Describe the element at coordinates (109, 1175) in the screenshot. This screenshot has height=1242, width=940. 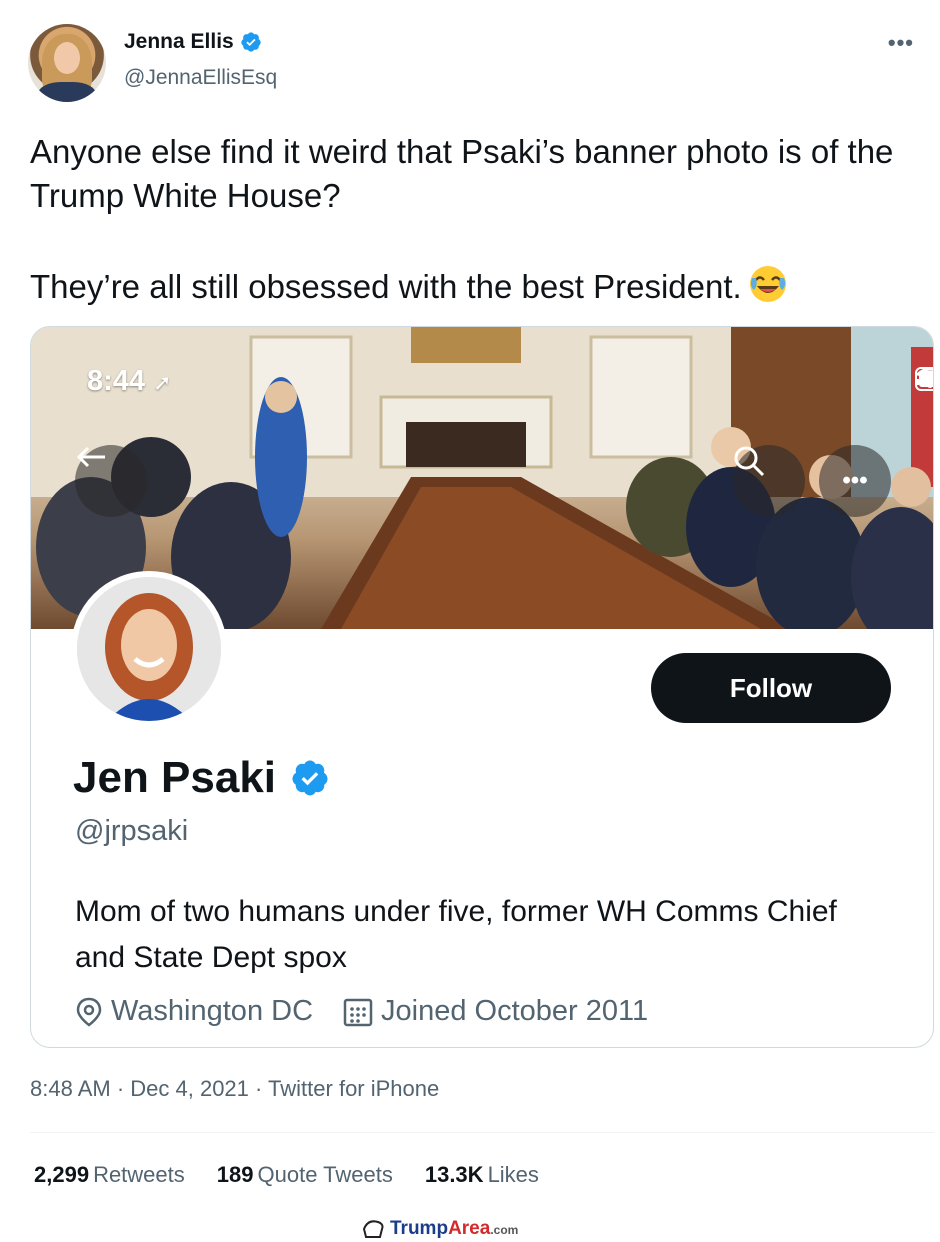
I see `retweets-stat: 2,299 Retweets` at that location.